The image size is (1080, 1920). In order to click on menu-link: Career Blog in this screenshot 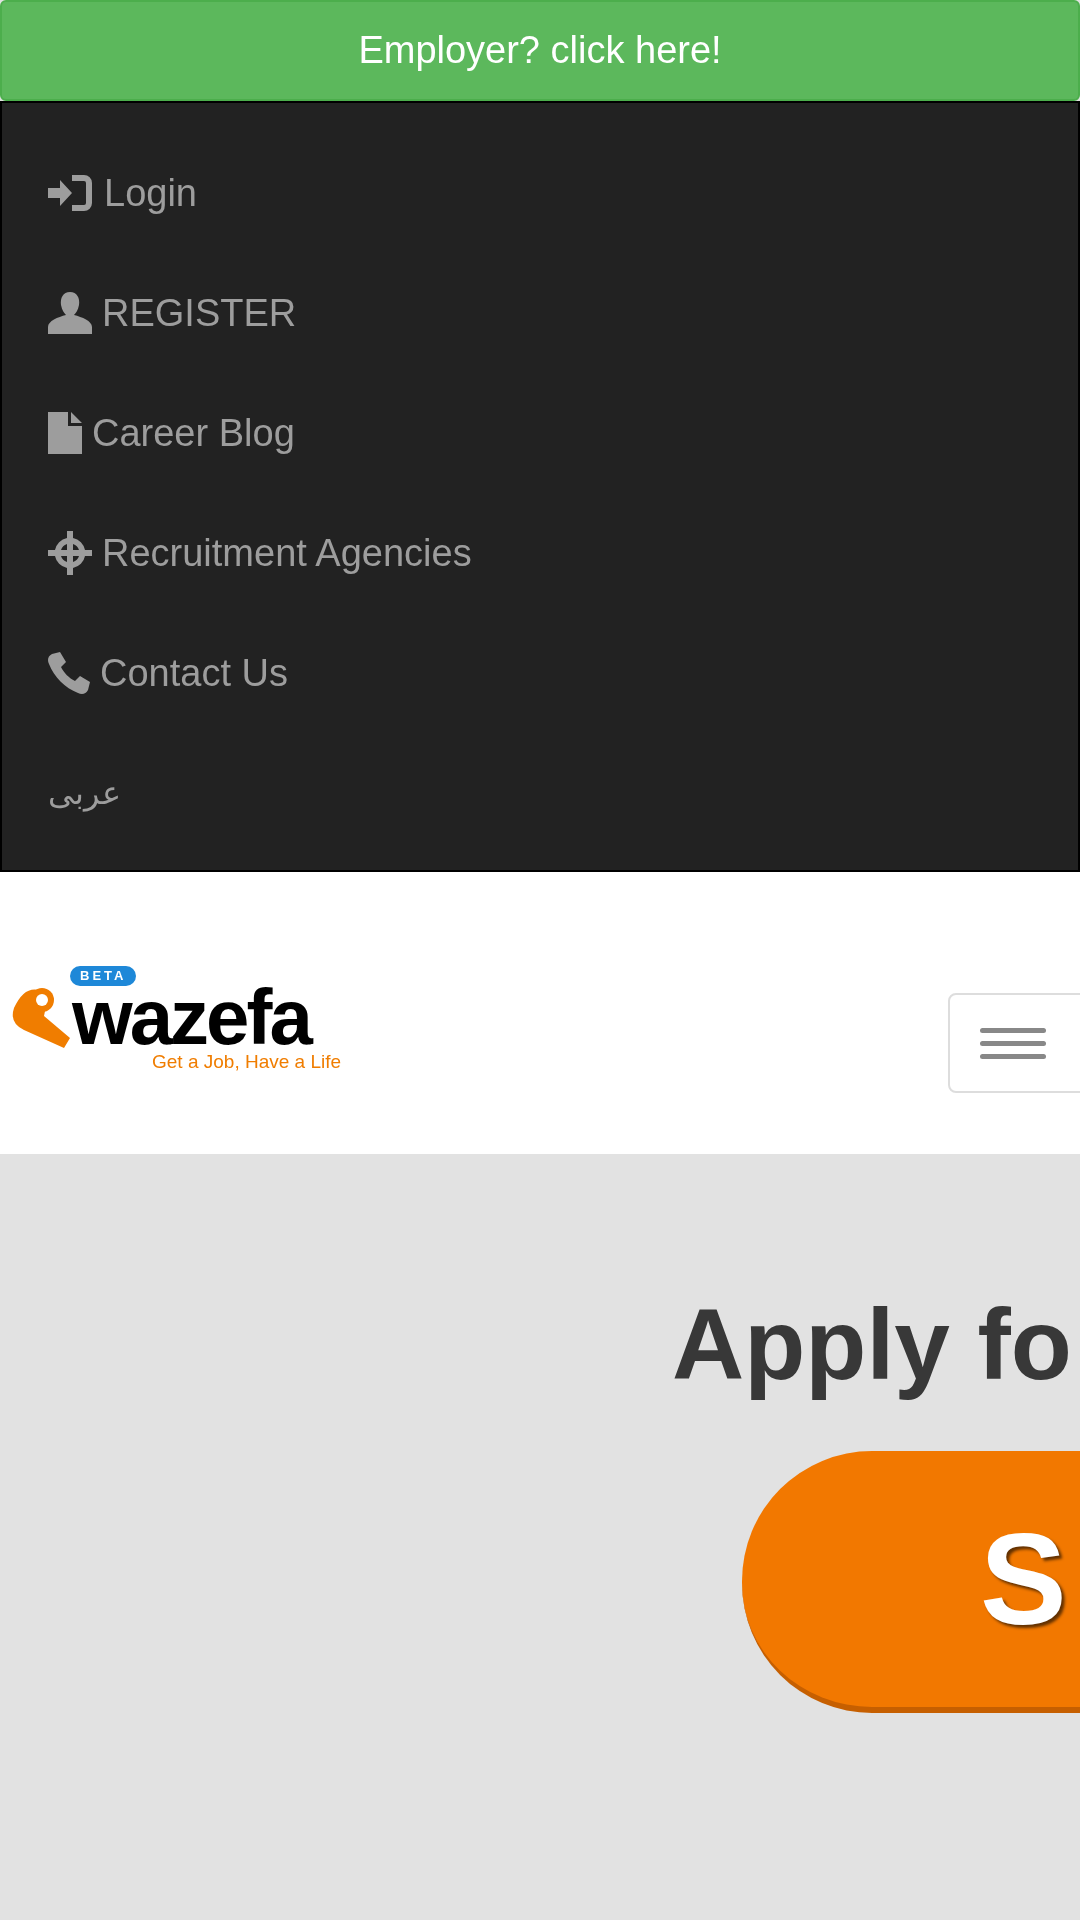, I will do `click(148, 433)`.